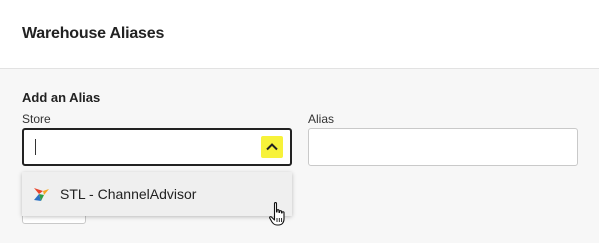 The width and height of the screenshot is (599, 243). What do you see at coordinates (277, 214) in the screenshot?
I see `hand-pointer-cursor-icon` at bounding box center [277, 214].